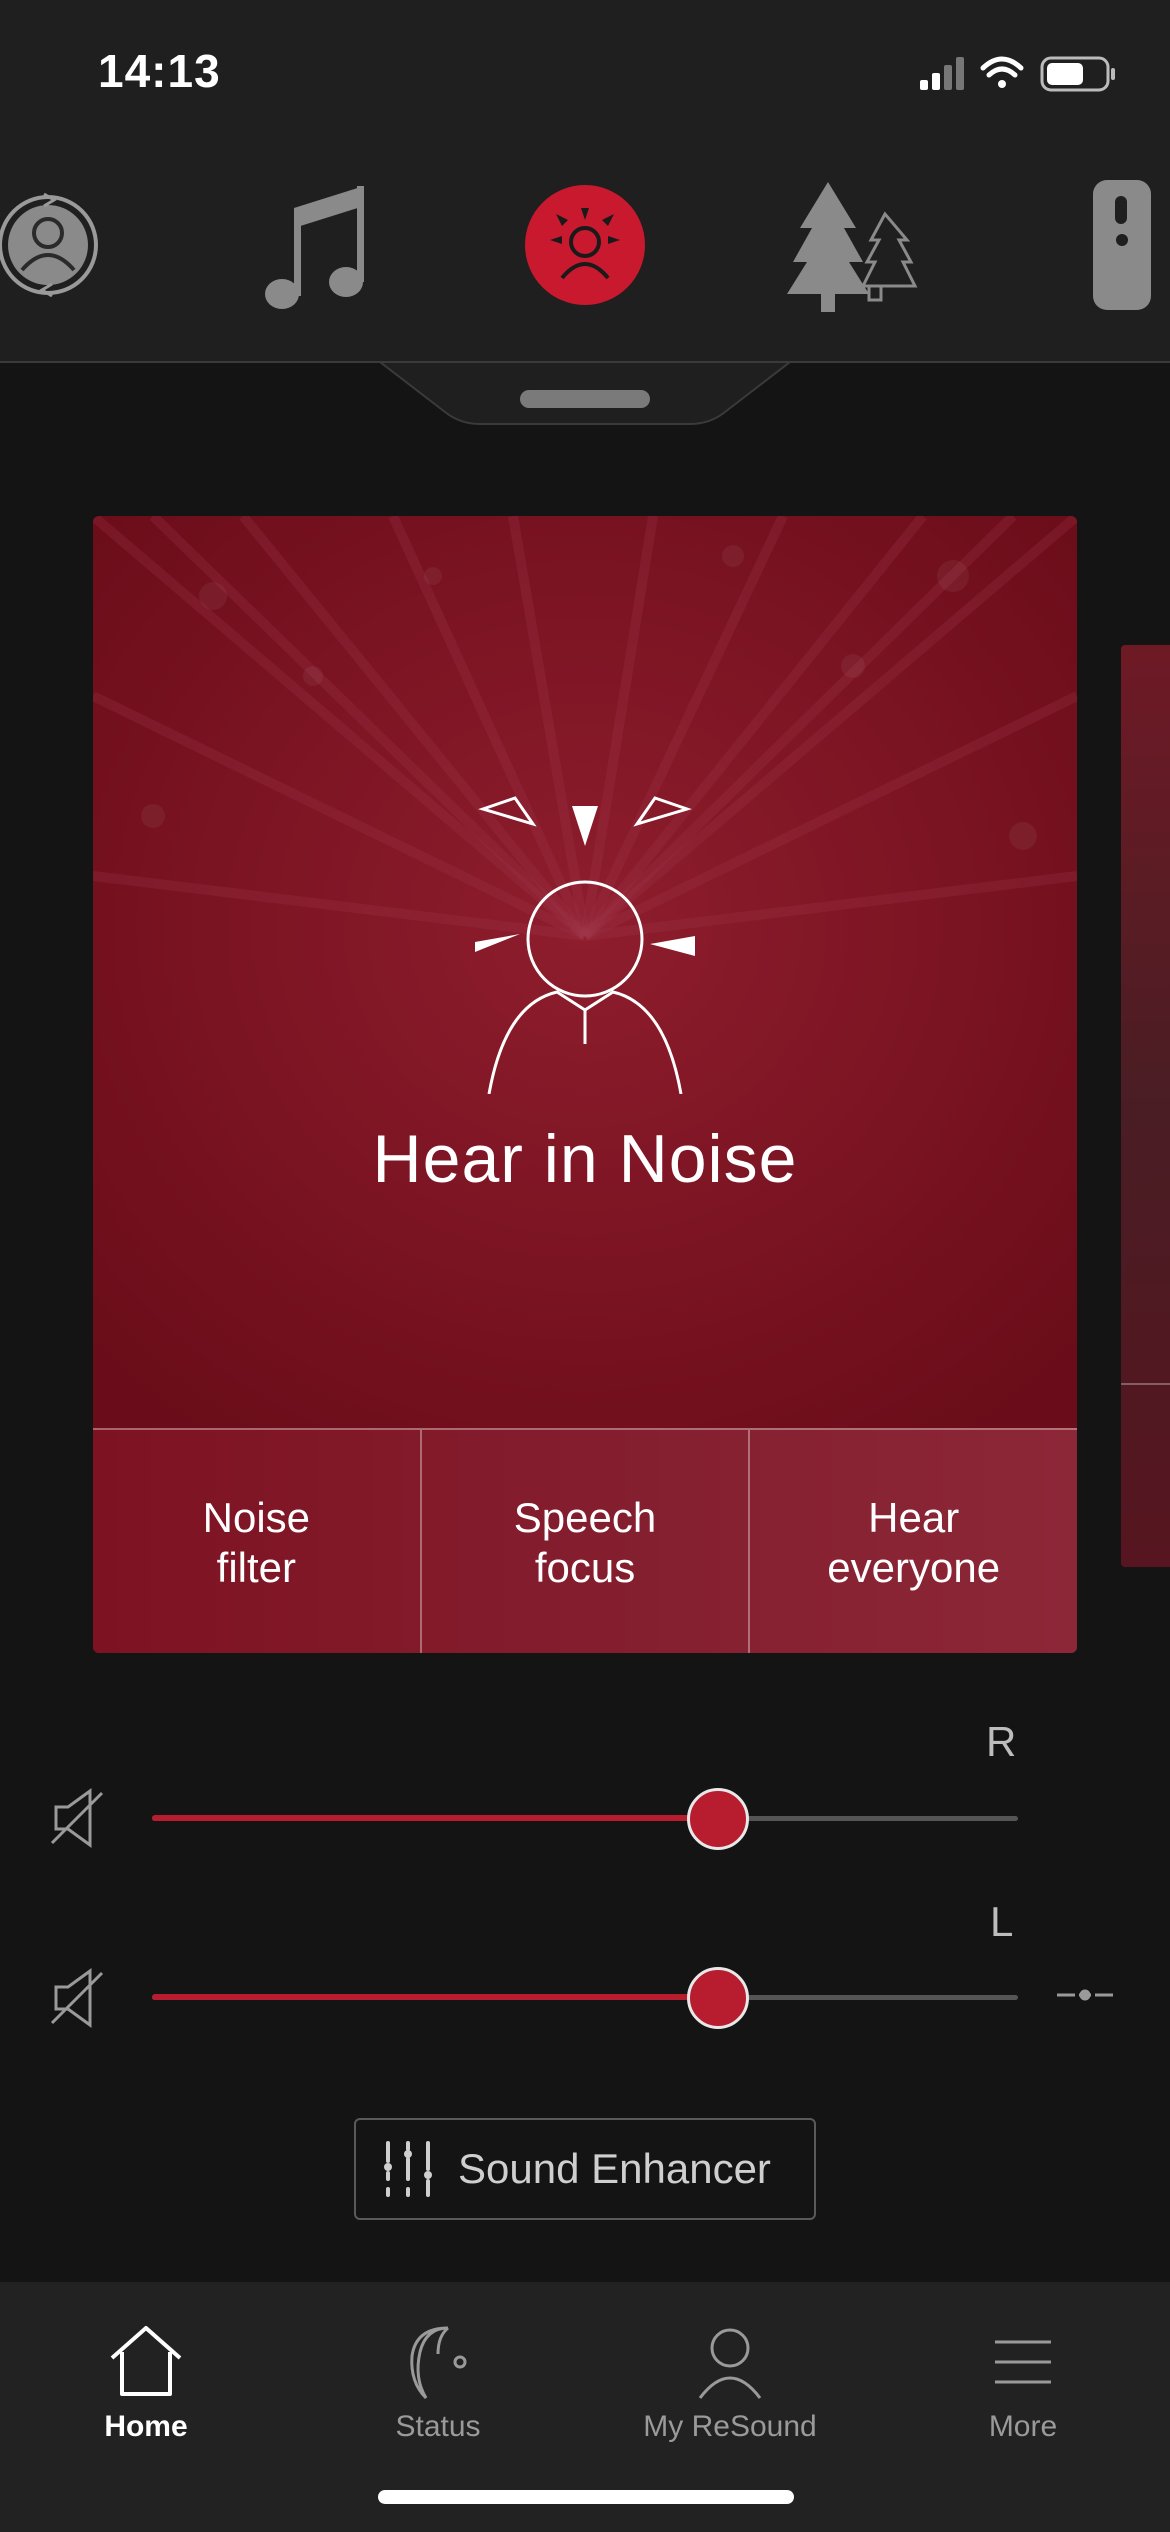 This screenshot has width=1170, height=2532. I want to click on music-note-icon, so click(314, 247).